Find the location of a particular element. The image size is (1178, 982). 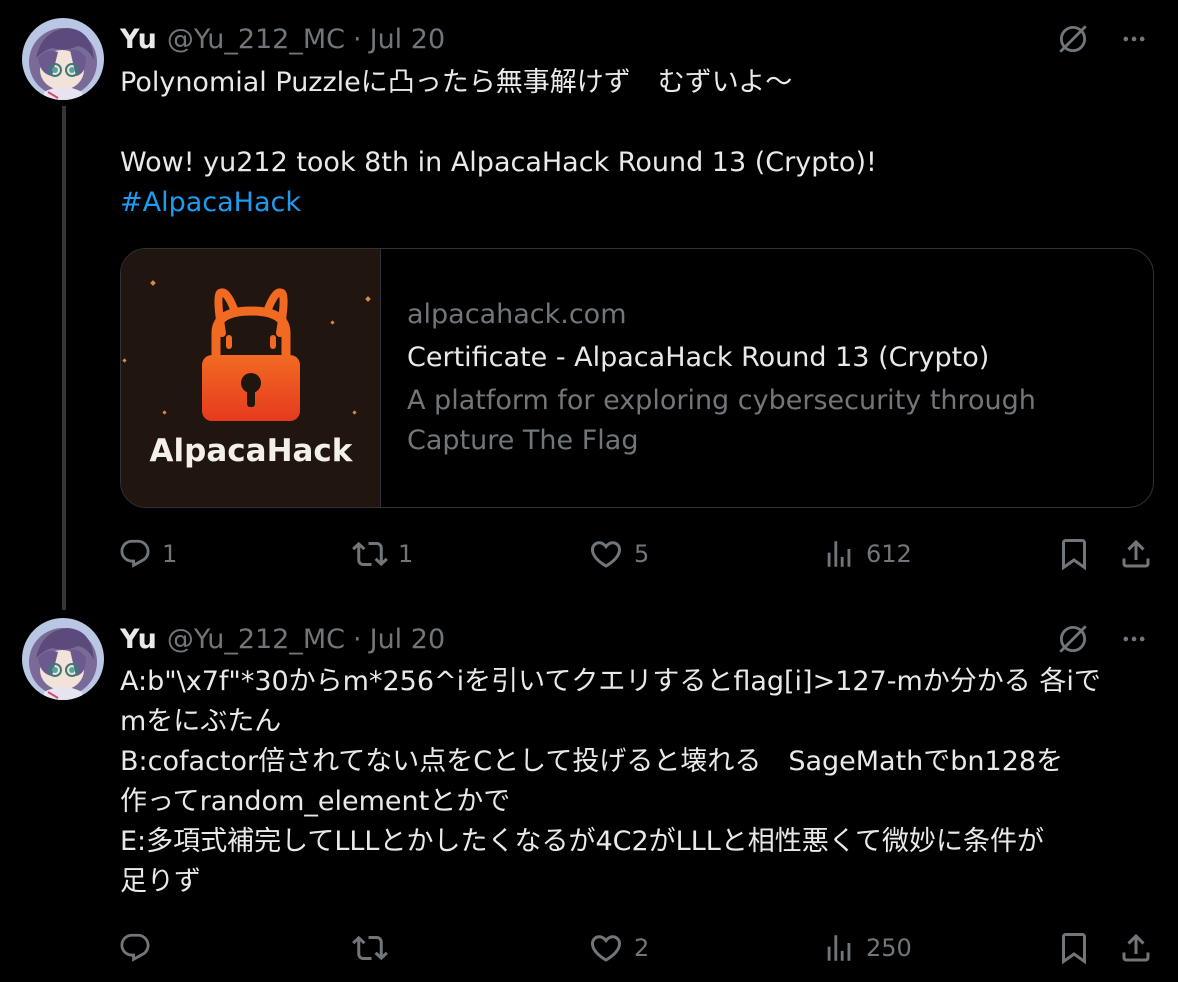

reply-button is located at coordinates (135, 948).